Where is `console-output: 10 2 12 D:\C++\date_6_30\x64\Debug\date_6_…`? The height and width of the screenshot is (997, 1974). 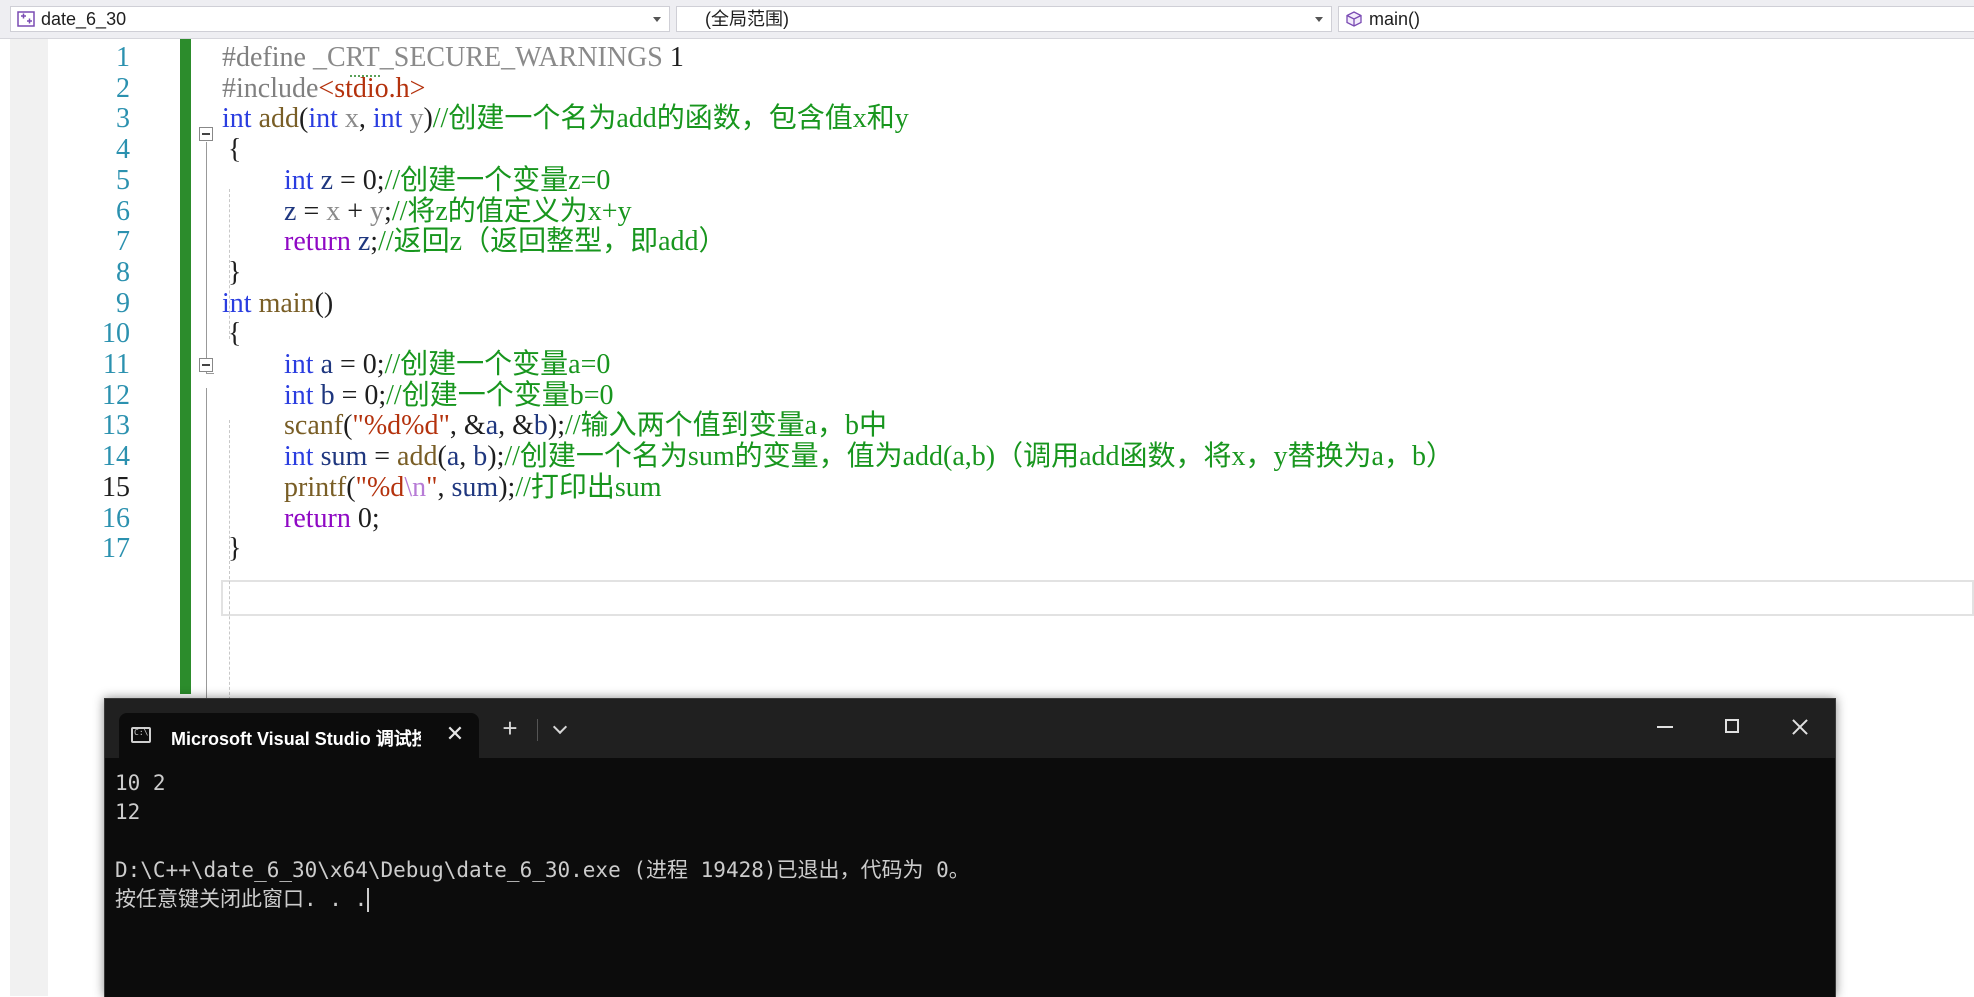 console-output: 10 2 12 D:\C++\date_6_30\x64\Debug\date_6_… is located at coordinates (970, 841).